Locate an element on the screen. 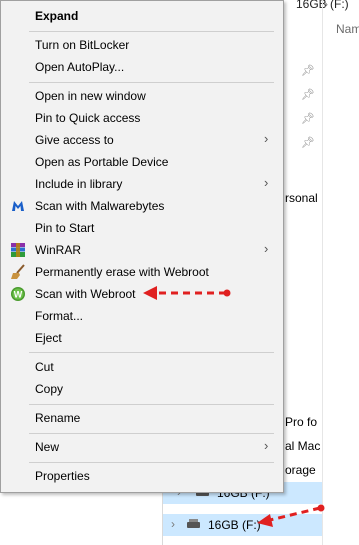 Image resolution: width=359 pixels, height=545 pixels. menu-item-turn-on-bitlocker: Turn on BitLocker is located at coordinates (142, 45).